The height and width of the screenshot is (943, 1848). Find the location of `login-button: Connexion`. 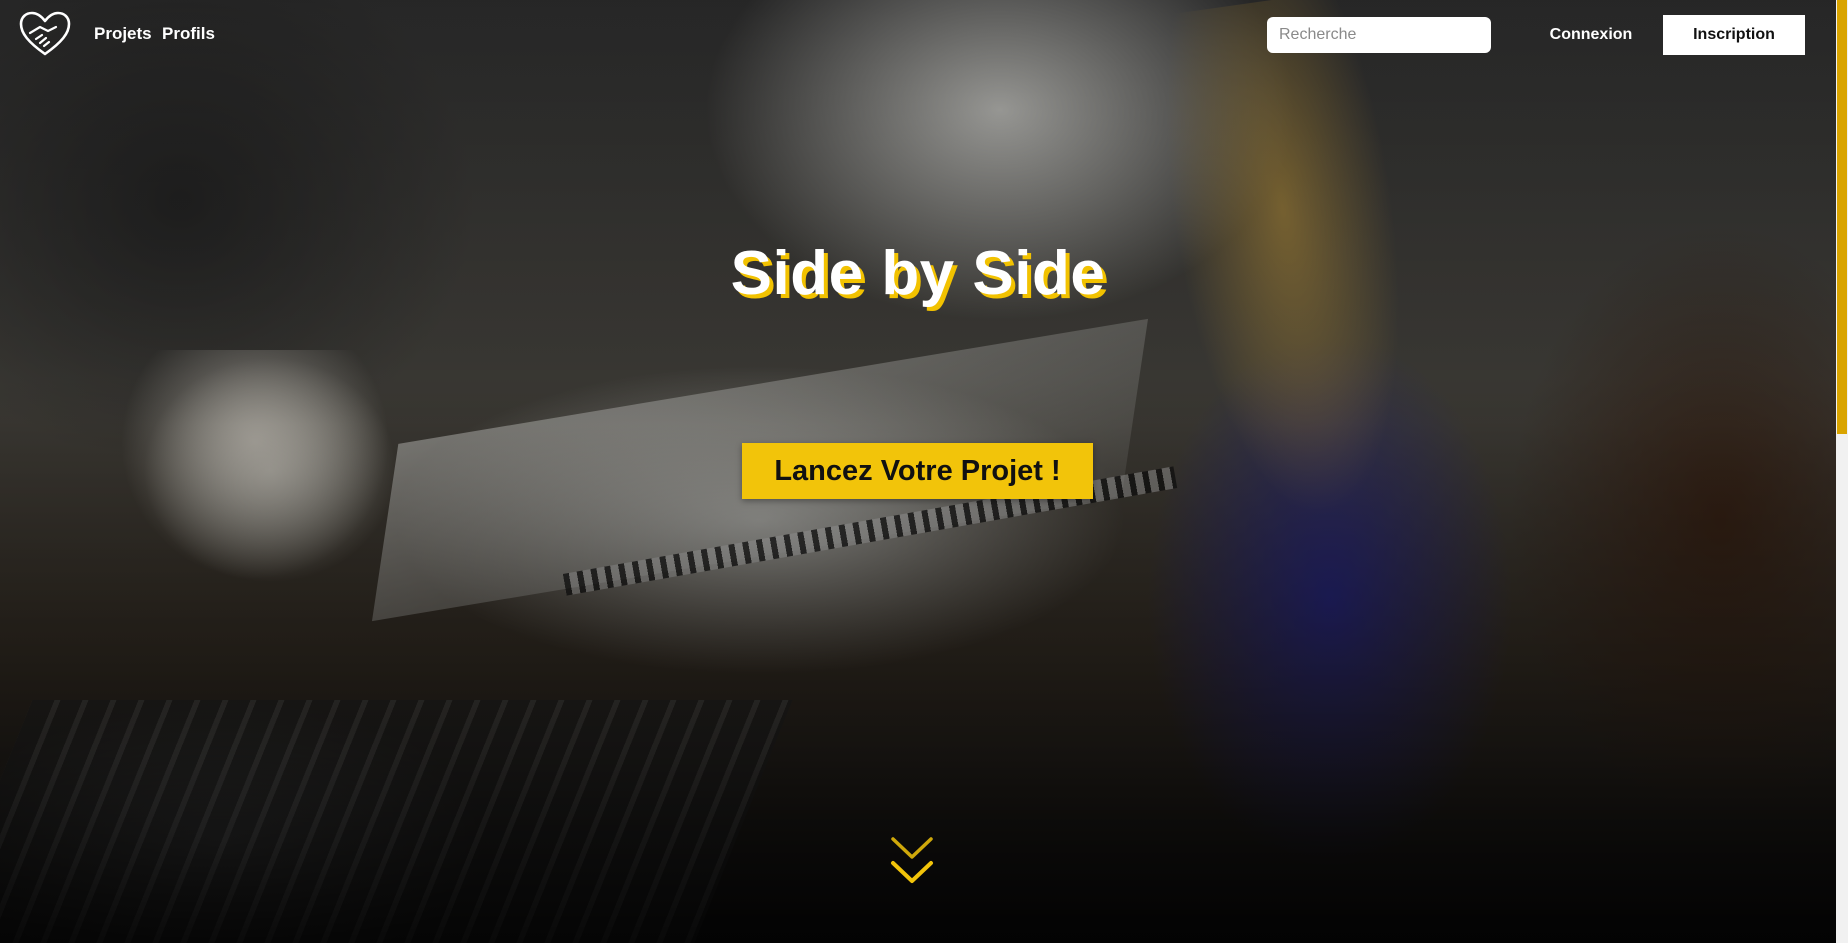

login-button: Connexion is located at coordinates (1591, 35).